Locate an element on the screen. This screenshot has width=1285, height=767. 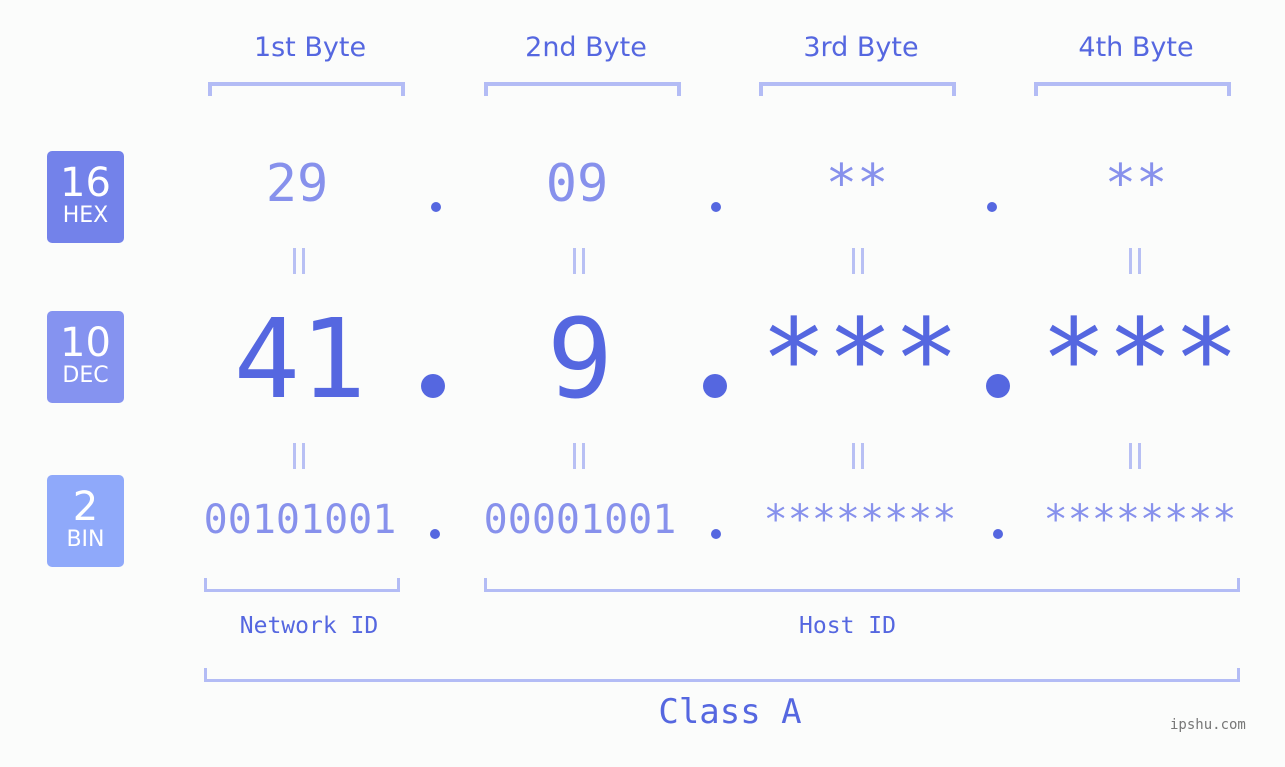
bin-byte-2: 00001001 is located at coordinates (580, 520).